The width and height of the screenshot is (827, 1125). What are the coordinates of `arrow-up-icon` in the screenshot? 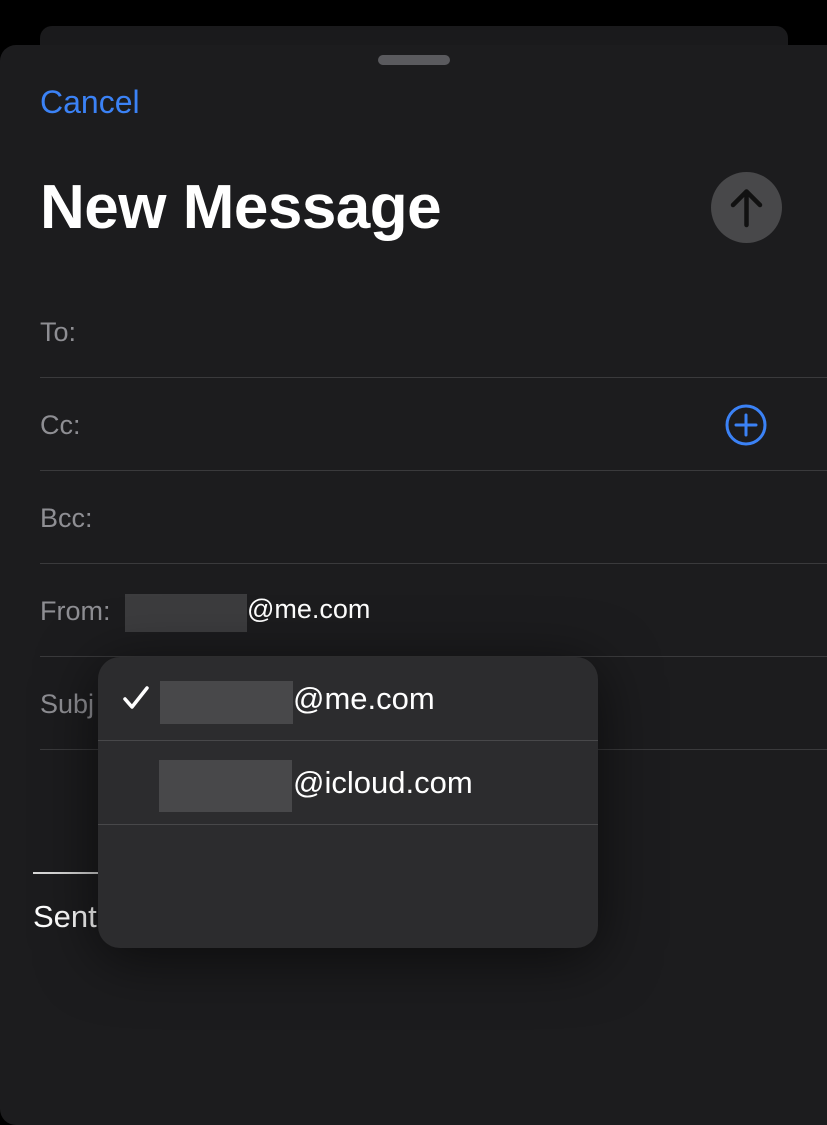 It's located at (746, 208).